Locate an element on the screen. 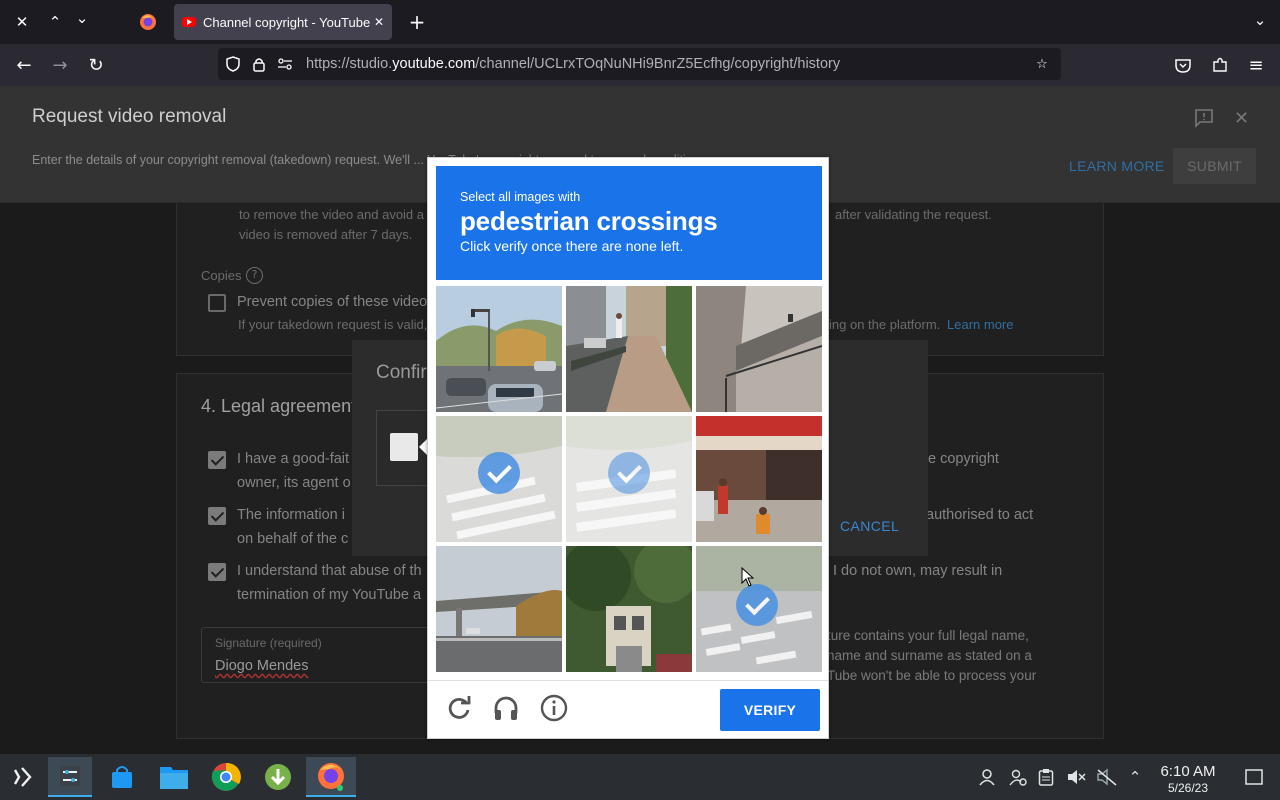 The width and height of the screenshot is (1280, 800). microphone-muted-icon is located at coordinates (1107, 777).